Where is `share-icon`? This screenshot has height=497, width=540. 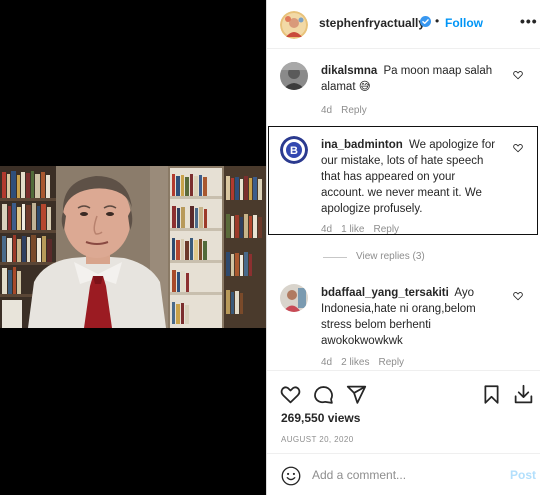
share-icon is located at coordinates (356, 394).